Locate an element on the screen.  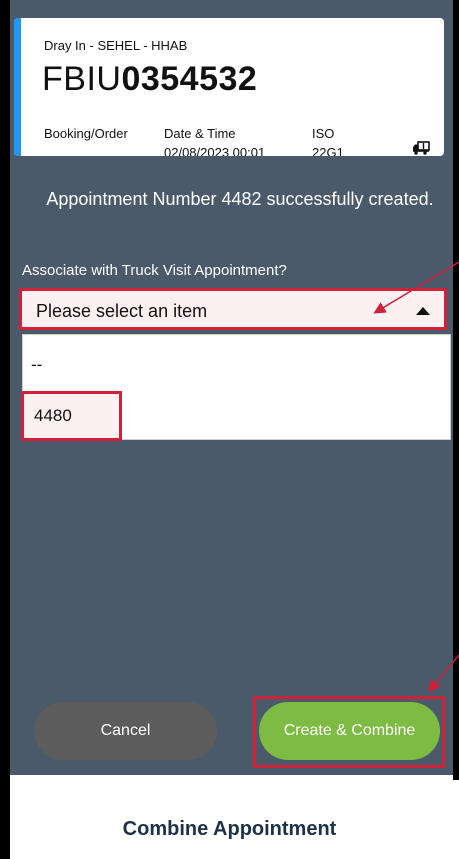
datetime-value: 02/08/2023 00:01 is located at coordinates (215, 150).